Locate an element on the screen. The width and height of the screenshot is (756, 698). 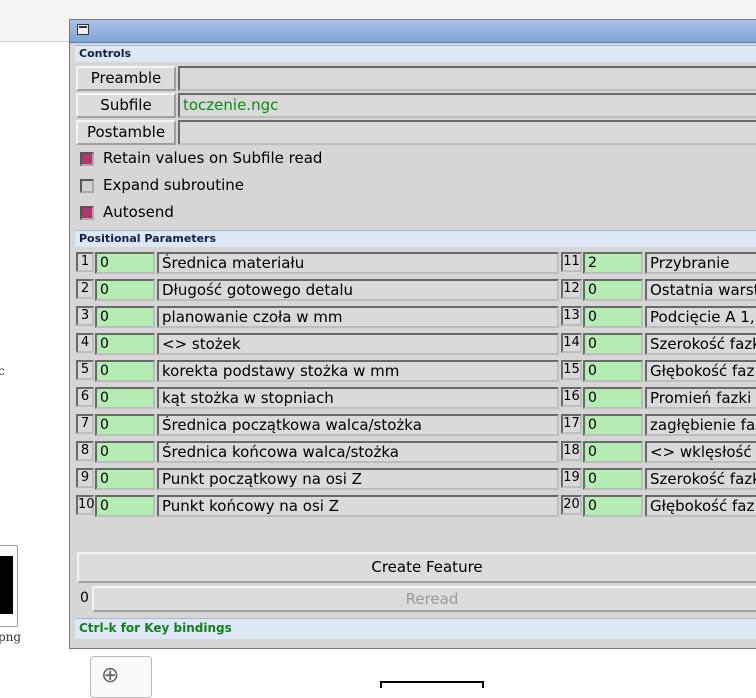
postamble-button: Postamble is located at coordinates (126, 132).